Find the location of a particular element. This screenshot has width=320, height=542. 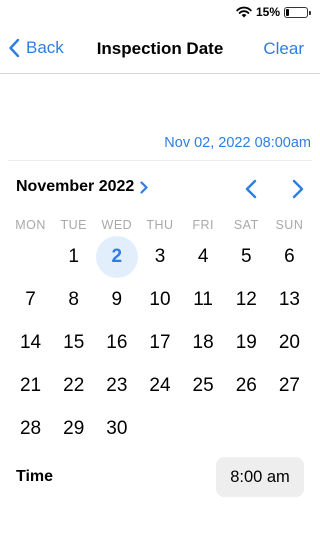

day-number: 10 is located at coordinates (160, 299).